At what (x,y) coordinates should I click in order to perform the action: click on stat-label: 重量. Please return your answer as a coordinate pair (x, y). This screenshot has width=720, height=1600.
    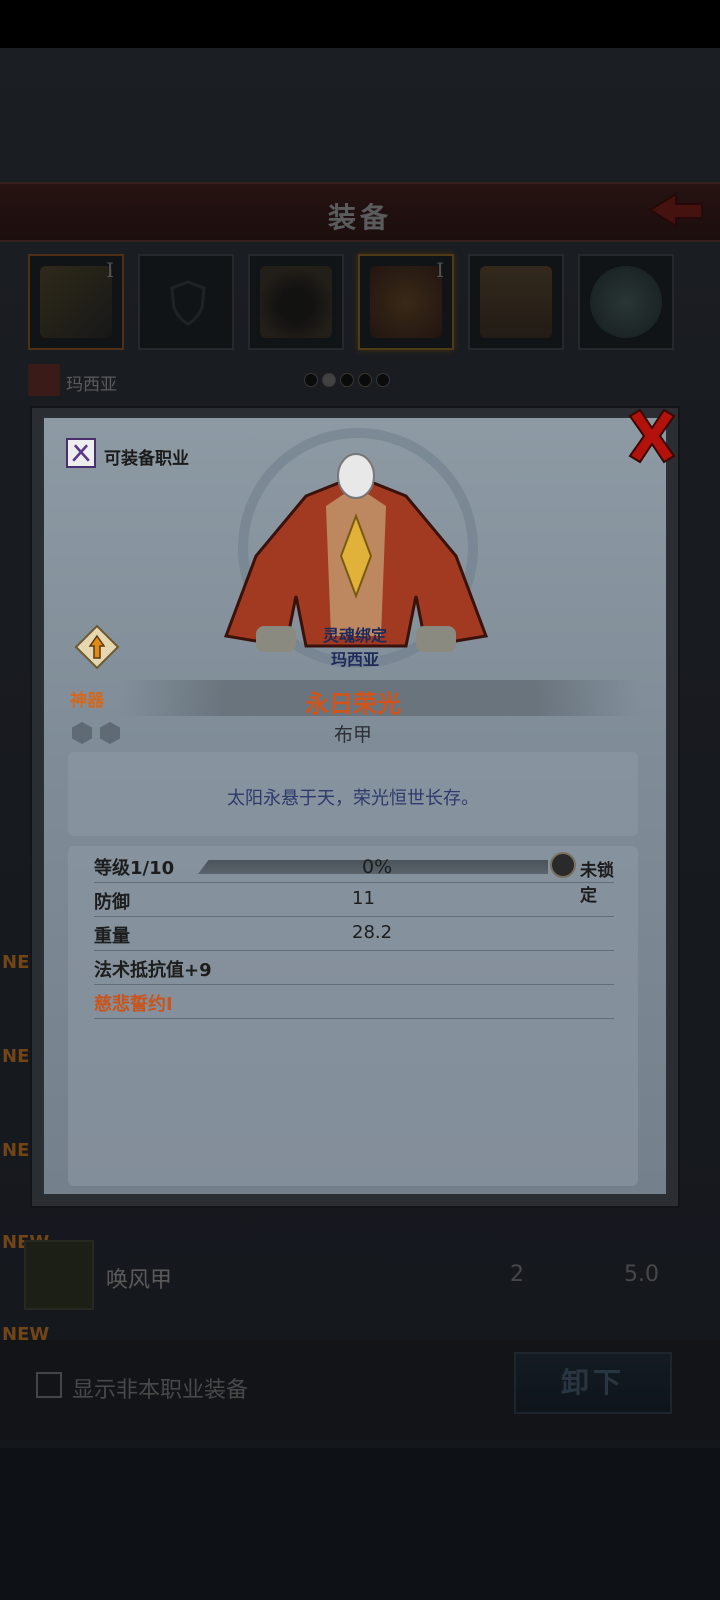
    Looking at the image, I should click on (112, 936).